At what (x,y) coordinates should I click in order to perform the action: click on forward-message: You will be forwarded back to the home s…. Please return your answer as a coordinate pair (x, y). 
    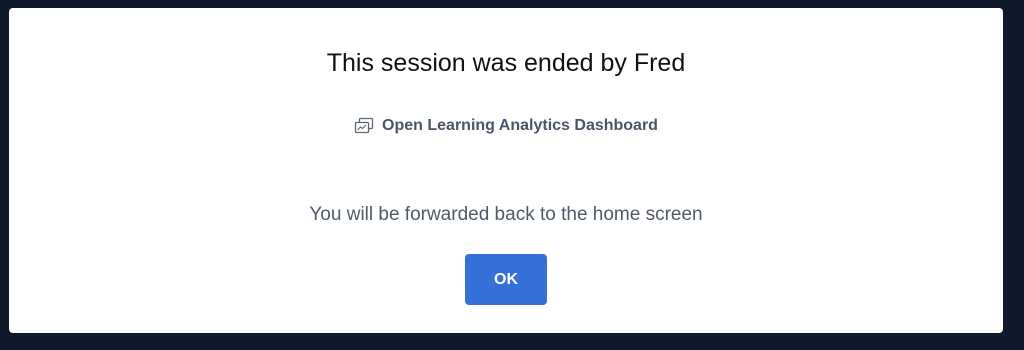
    Looking at the image, I should click on (506, 214).